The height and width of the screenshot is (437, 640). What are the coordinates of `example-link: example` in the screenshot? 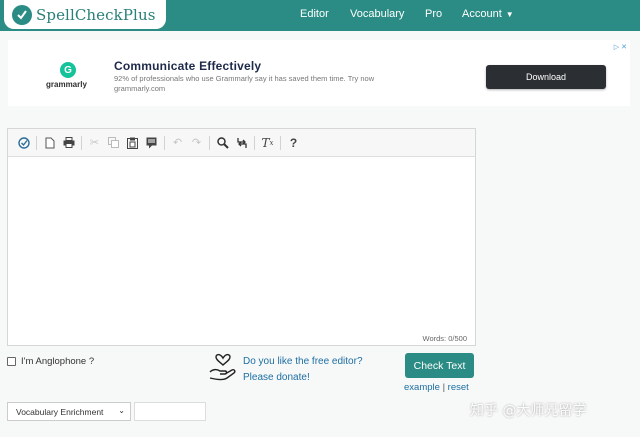 It's located at (422, 387).